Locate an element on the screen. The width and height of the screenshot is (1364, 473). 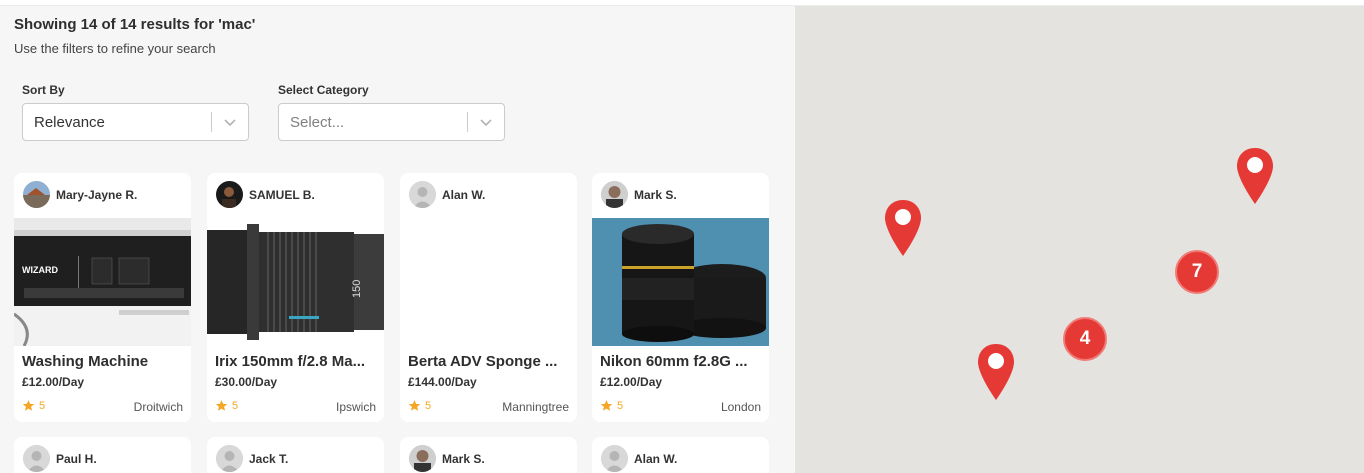
listing-location: Droitwich is located at coordinates (158, 407).